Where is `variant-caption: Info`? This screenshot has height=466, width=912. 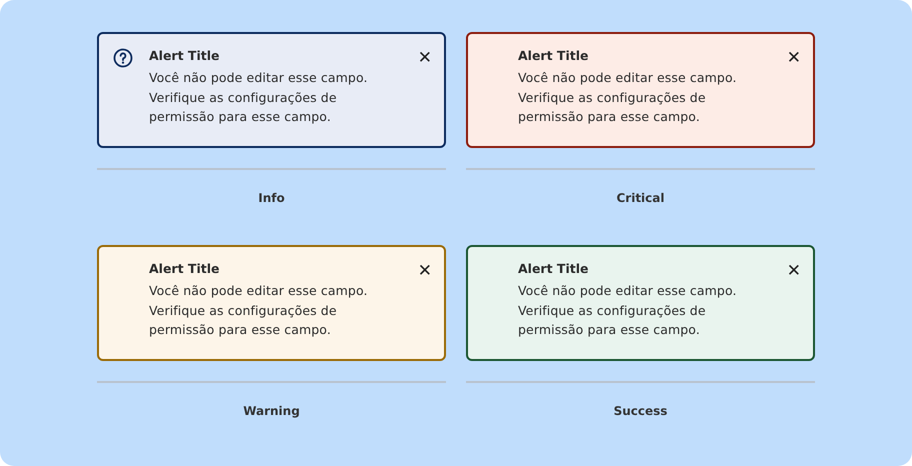 variant-caption: Info is located at coordinates (271, 198).